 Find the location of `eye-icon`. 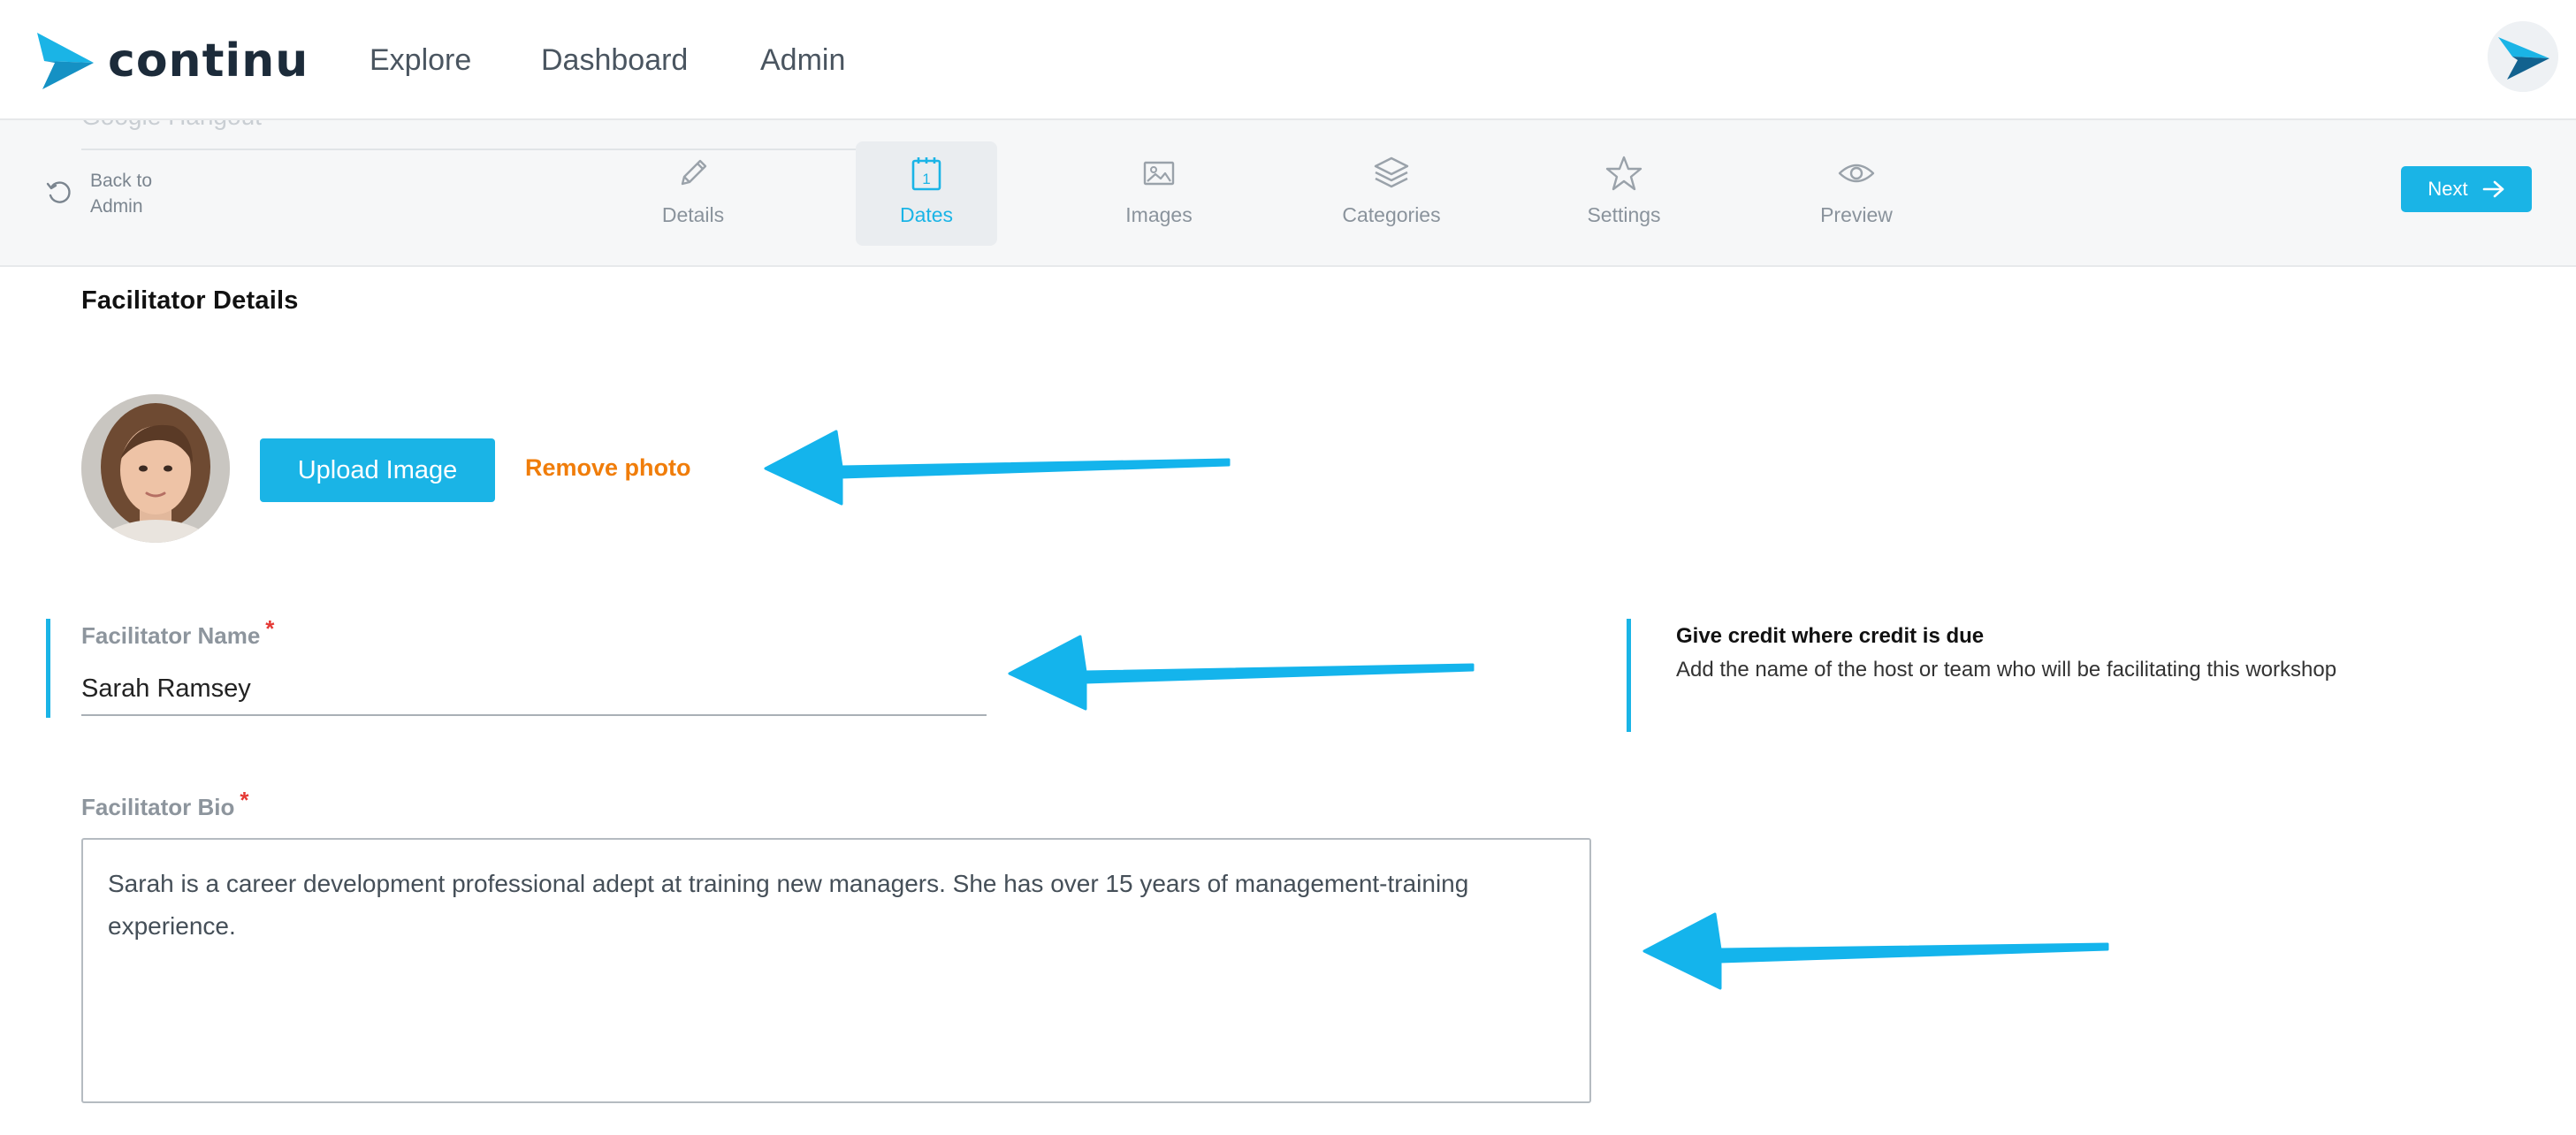

eye-icon is located at coordinates (1857, 173).